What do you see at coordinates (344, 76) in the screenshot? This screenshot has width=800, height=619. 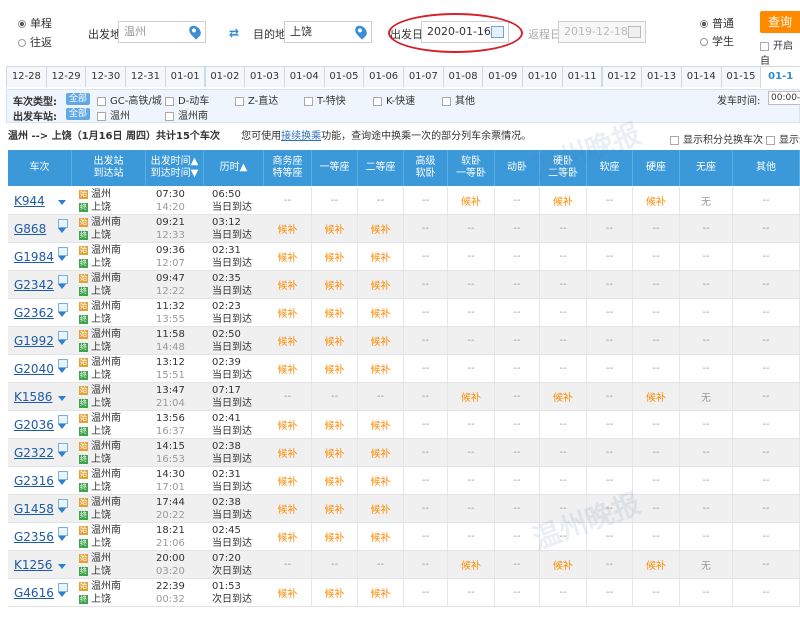 I see `date-tab: 01-05` at bounding box center [344, 76].